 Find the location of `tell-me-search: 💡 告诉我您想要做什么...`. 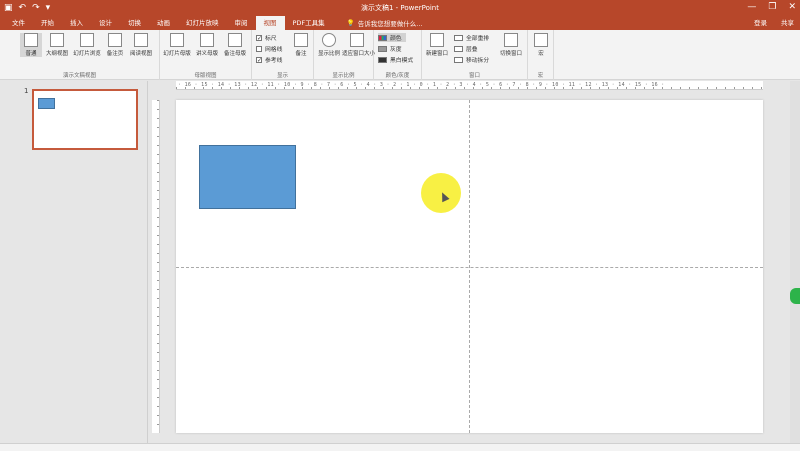

tell-me-search: 💡 告诉我您想要做什么... is located at coordinates (385, 23).